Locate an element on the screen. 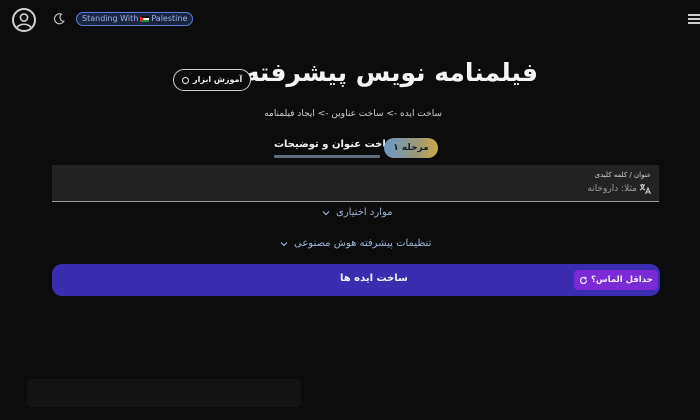 Image resolution: width=700 pixels, height=420 pixels. ai-settings-label: تنظیمات پیشرفته هوش مصنوعی is located at coordinates (363, 243).